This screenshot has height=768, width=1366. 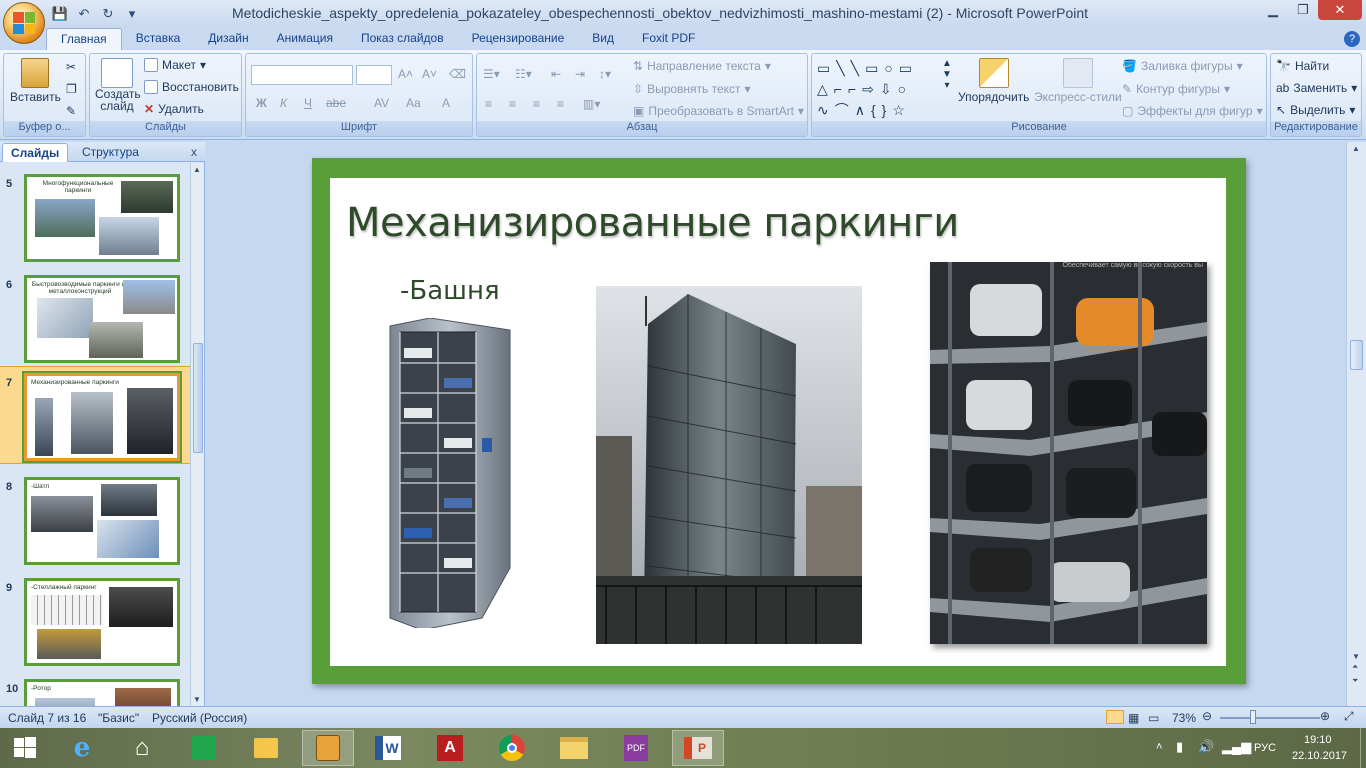 What do you see at coordinates (718, 111) in the screenshot?
I see `smartart-button: ▣ Преобразовать в SmartArt ▾` at bounding box center [718, 111].